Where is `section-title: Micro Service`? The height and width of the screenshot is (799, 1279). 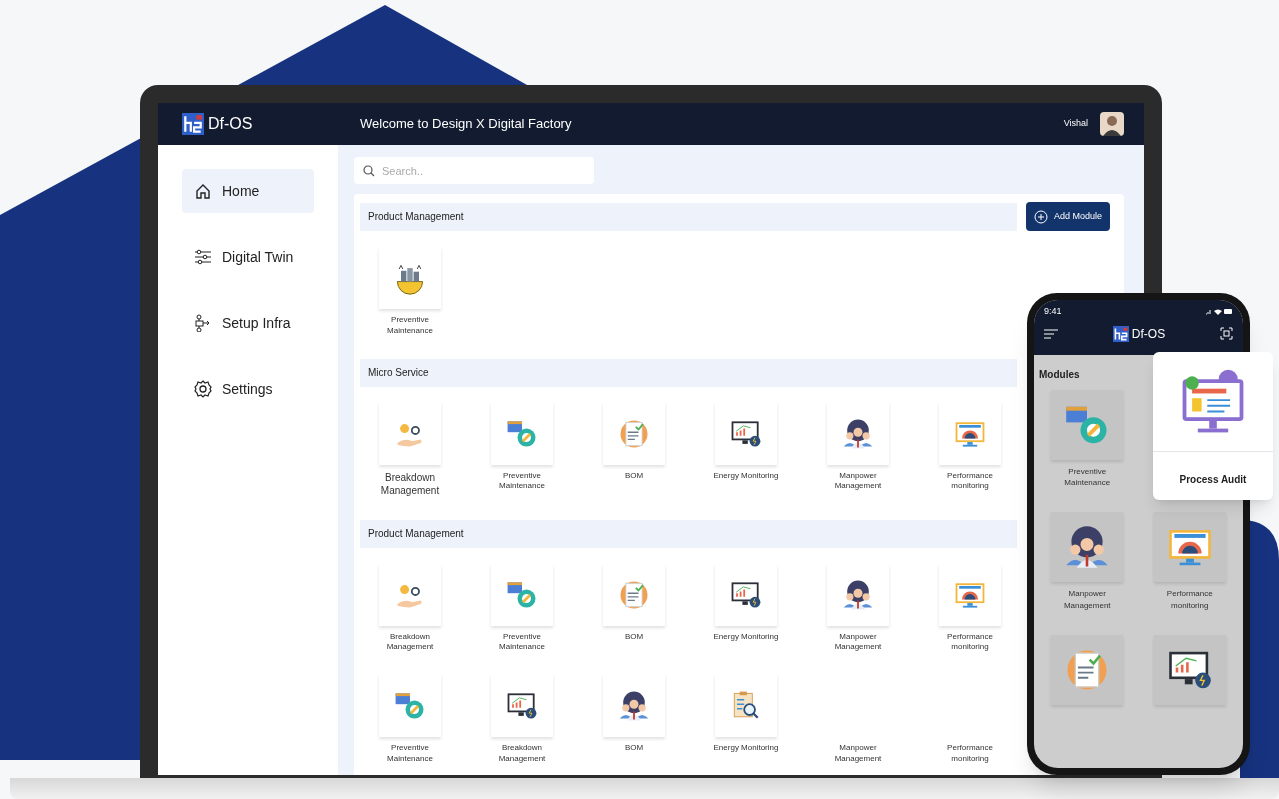 section-title: Micro Service is located at coordinates (398, 373).